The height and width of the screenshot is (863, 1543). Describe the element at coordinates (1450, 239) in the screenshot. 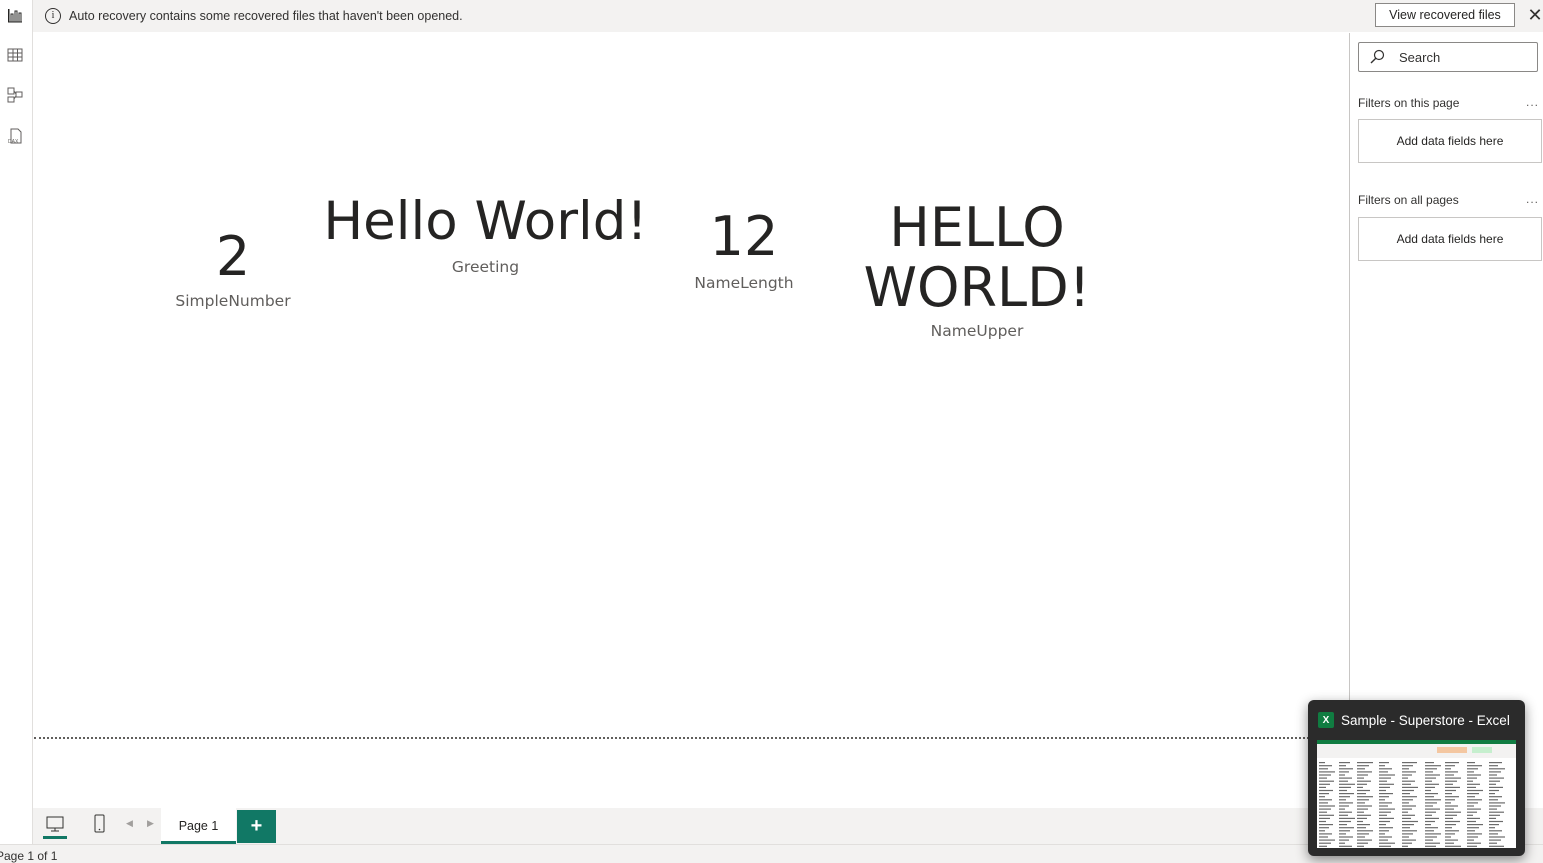

I see `all-pages-filters-dropzone: Add data fields here` at that location.